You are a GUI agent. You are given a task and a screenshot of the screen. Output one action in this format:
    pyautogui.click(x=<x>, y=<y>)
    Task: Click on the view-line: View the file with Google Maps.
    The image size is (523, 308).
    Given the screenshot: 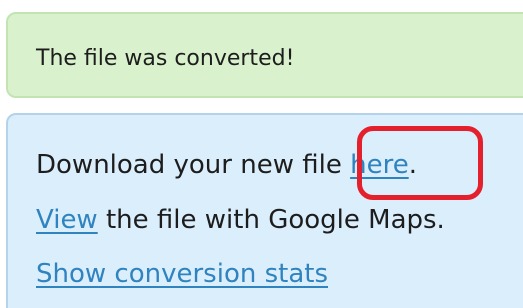 What is the action you would take?
    pyautogui.click(x=240, y=220)
    